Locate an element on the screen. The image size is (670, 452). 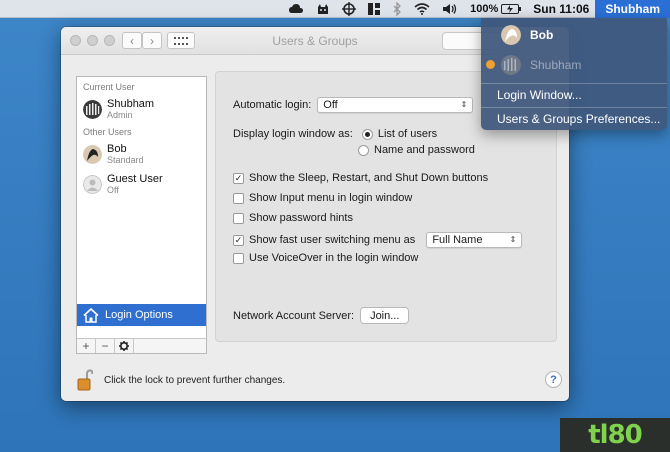
user-role: Admin is located at coordinates (120, 115).